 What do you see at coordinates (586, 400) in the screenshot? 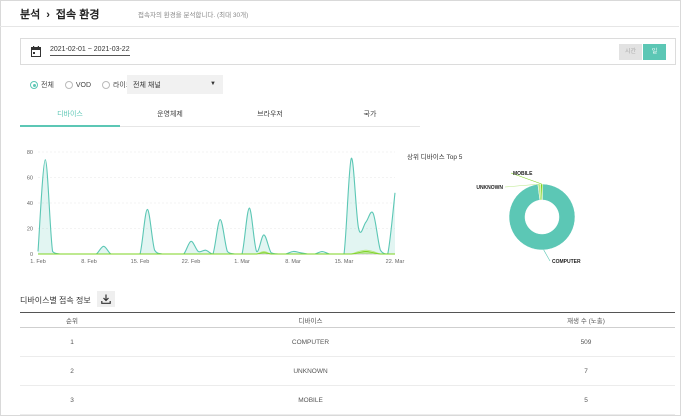
I see `cell-plays: 5` at bounding box center [586, 400].